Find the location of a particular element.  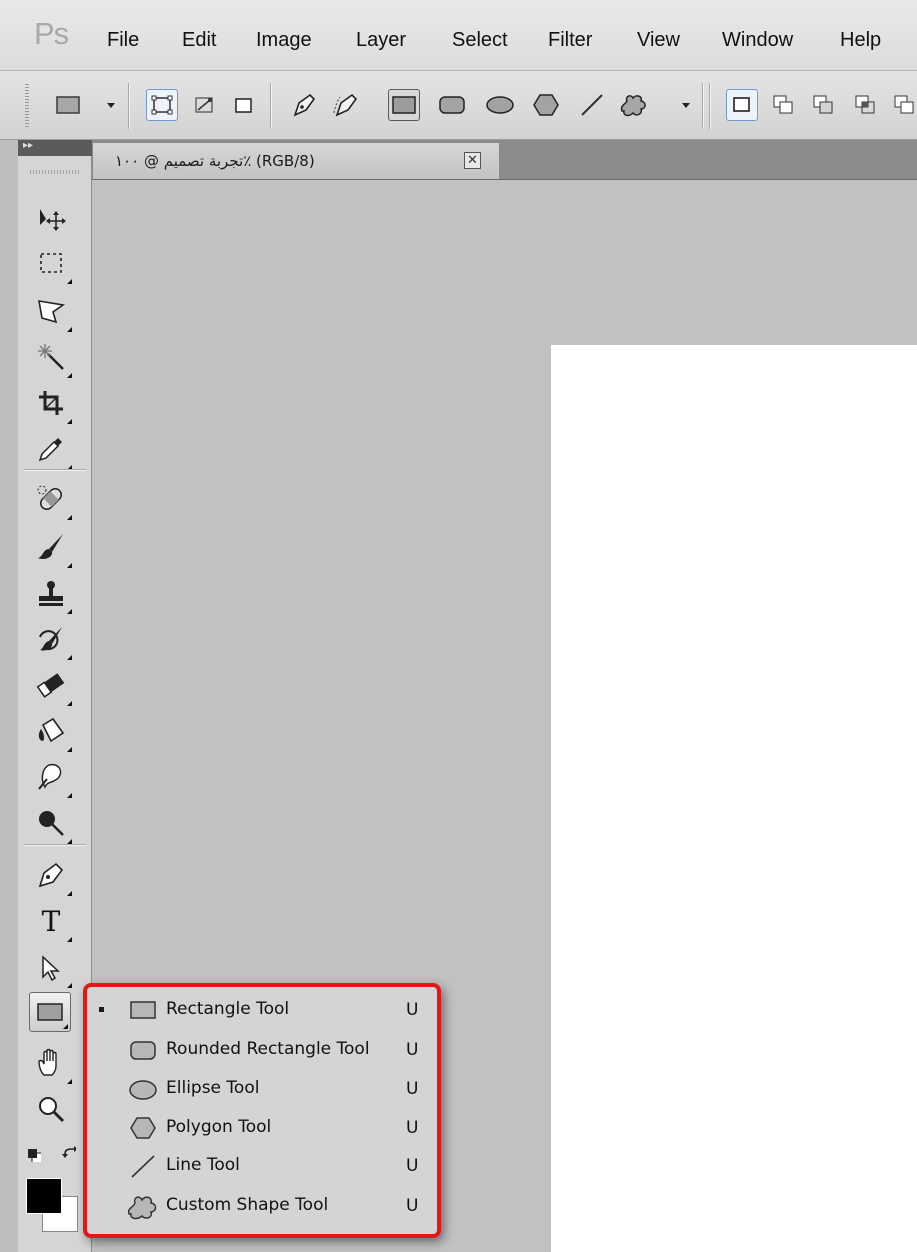

collapse-icon: ▸▸ is located at coordinates (28, 145).